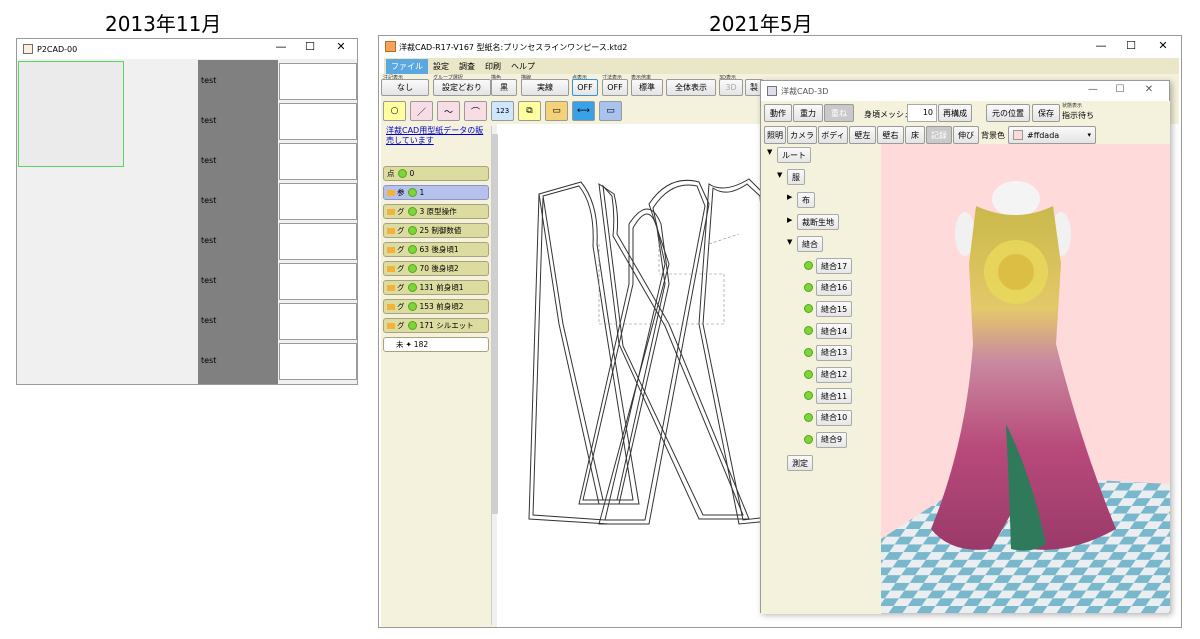 The height and width of the screenshot is (639, 1200). What do you see at coordinates (529, 111) in the screenshot?
I see `copy-tool-icon: ⧉` at bounding box center [529, 111].